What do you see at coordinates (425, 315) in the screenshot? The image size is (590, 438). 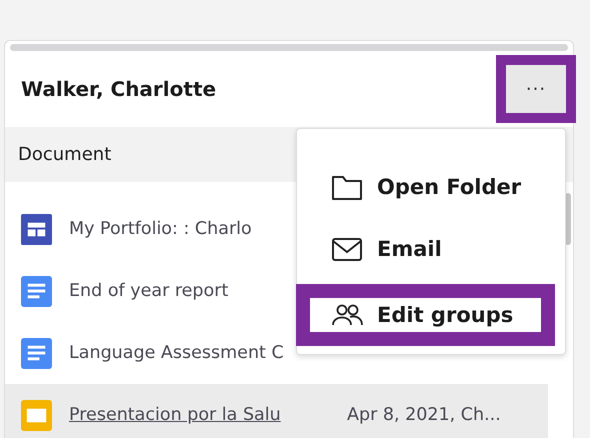 I see `menu-item: Edit groups` at bounding box center [425, 315].